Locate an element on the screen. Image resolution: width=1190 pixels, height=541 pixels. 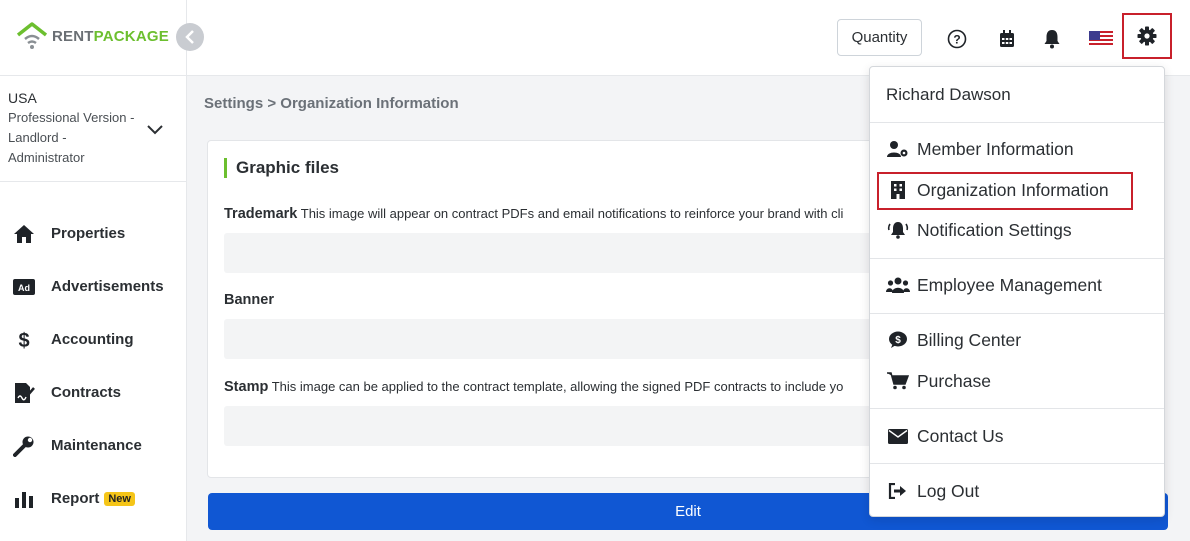
stamp-upload is located at coordinates (554, 426).